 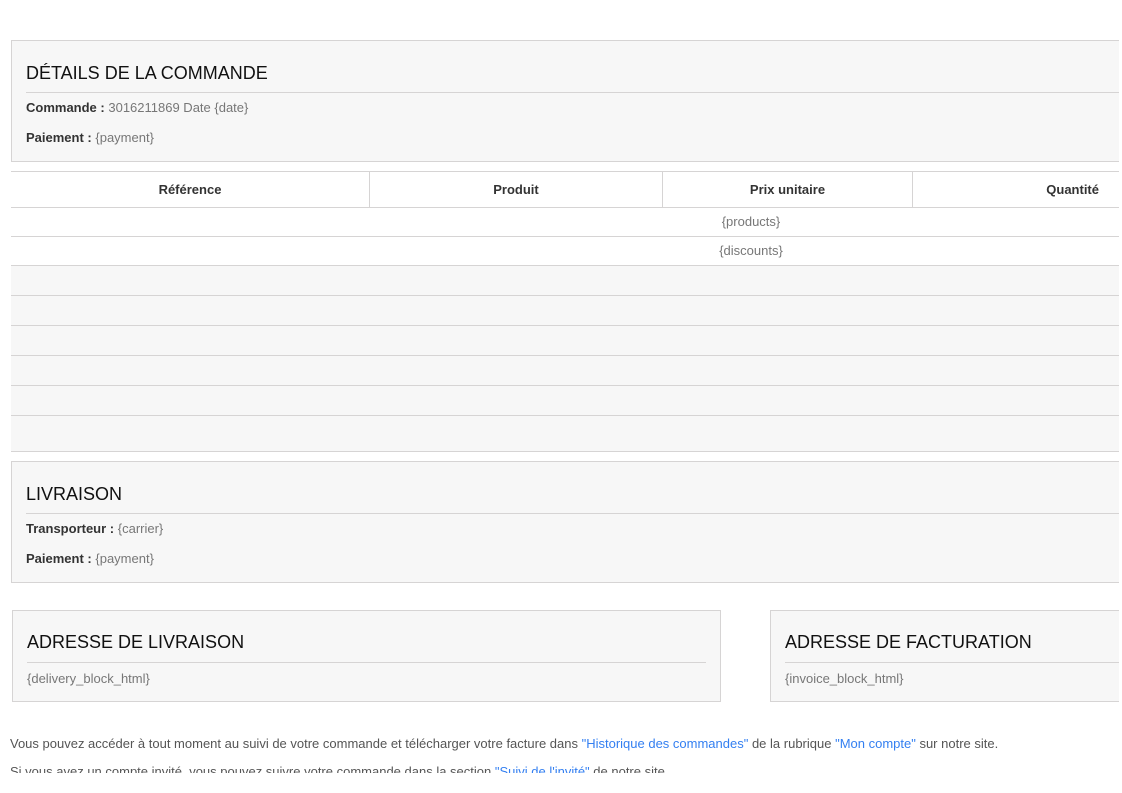 I want to click on order-number-value: 3016211869 Date {date}, so click(x=178, y=107).